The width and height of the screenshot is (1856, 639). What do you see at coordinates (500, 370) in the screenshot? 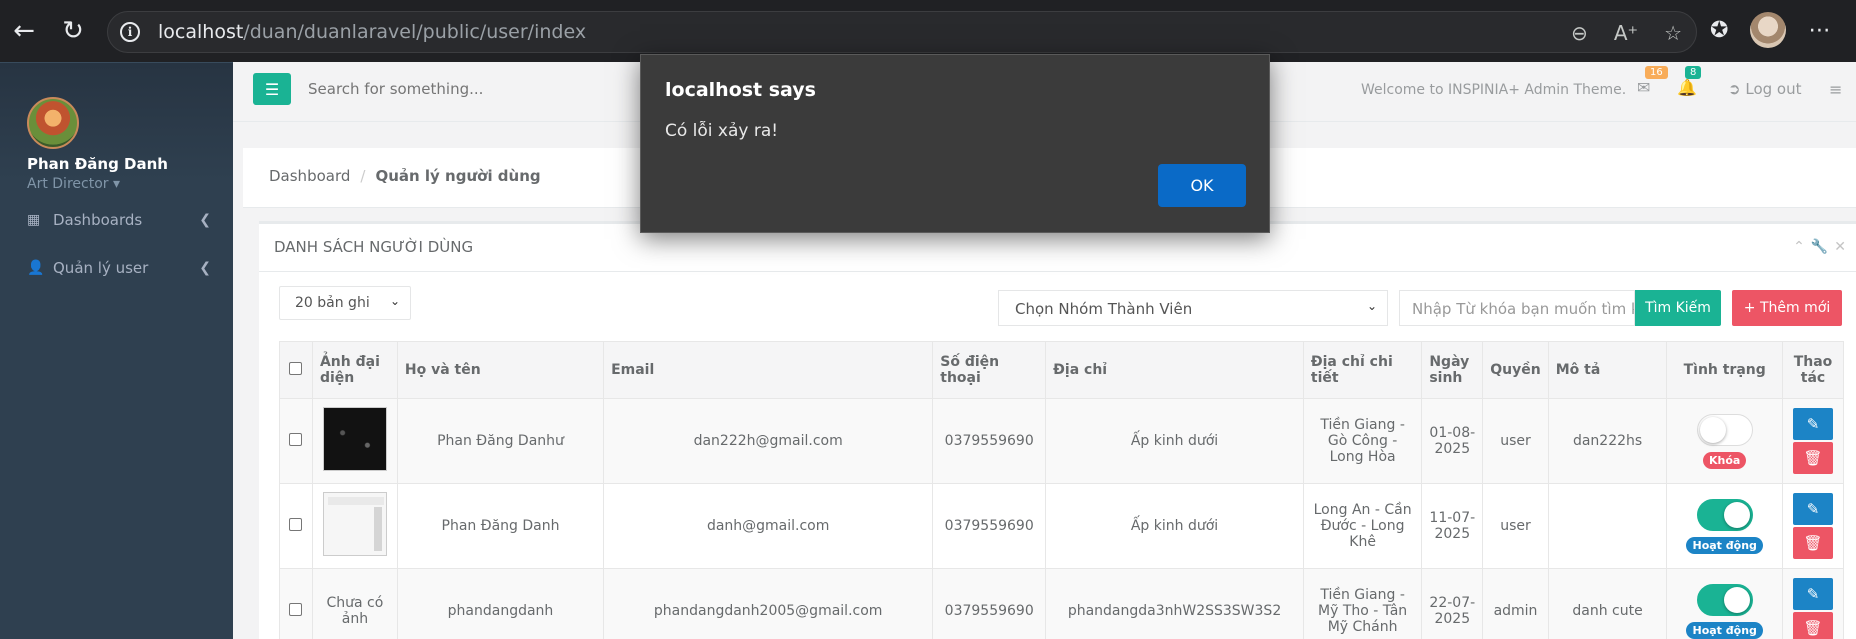
I see `col-name: Họ và tên` at bounding box center [500, 370].